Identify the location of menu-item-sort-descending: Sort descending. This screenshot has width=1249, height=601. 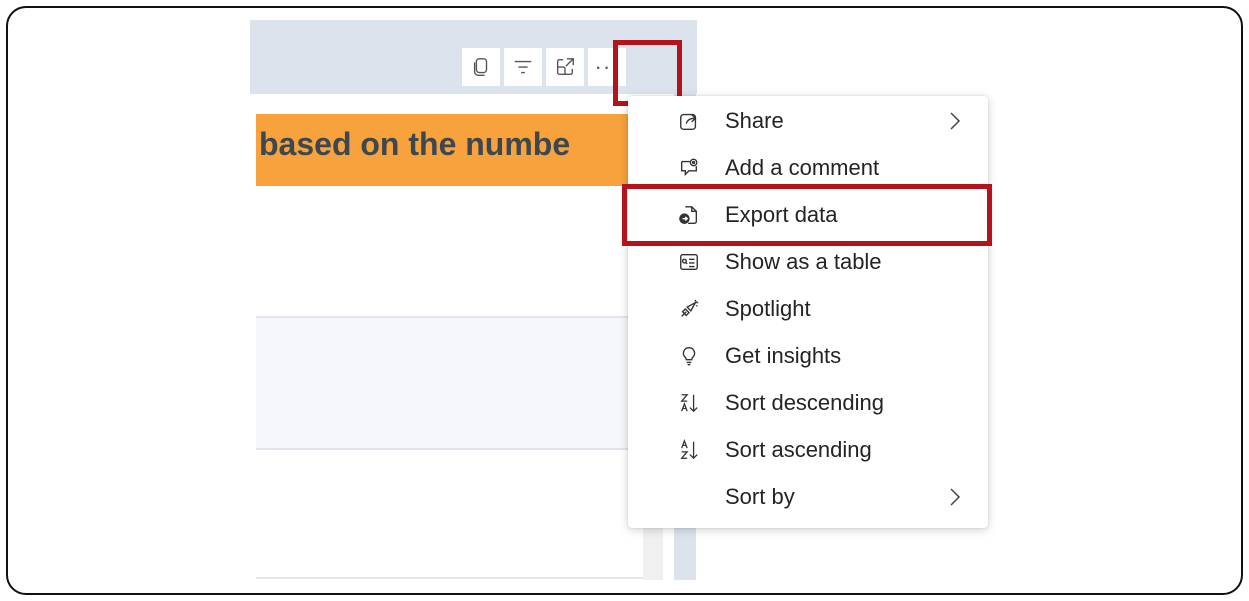
(808, 403).